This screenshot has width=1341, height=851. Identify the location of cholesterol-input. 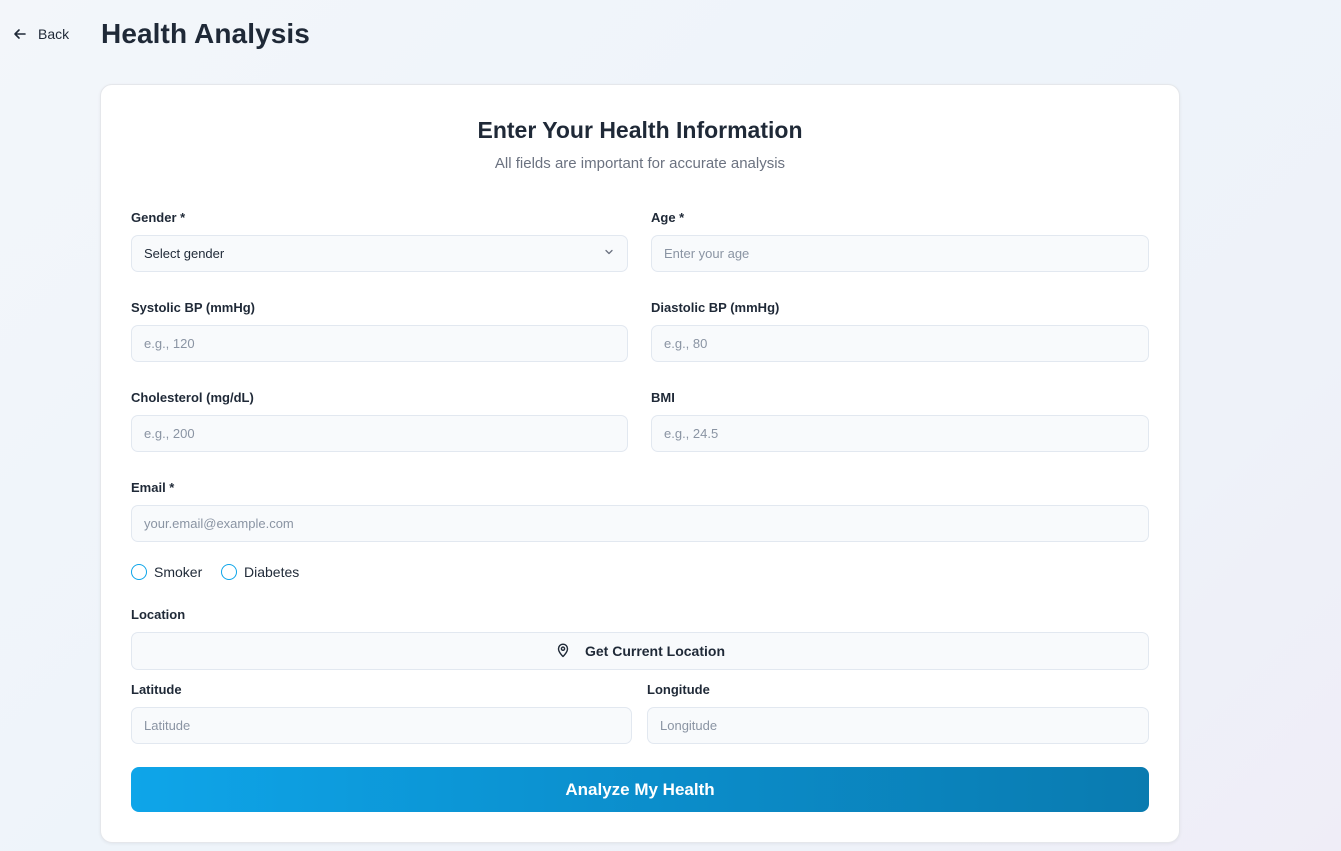
(379, 433).